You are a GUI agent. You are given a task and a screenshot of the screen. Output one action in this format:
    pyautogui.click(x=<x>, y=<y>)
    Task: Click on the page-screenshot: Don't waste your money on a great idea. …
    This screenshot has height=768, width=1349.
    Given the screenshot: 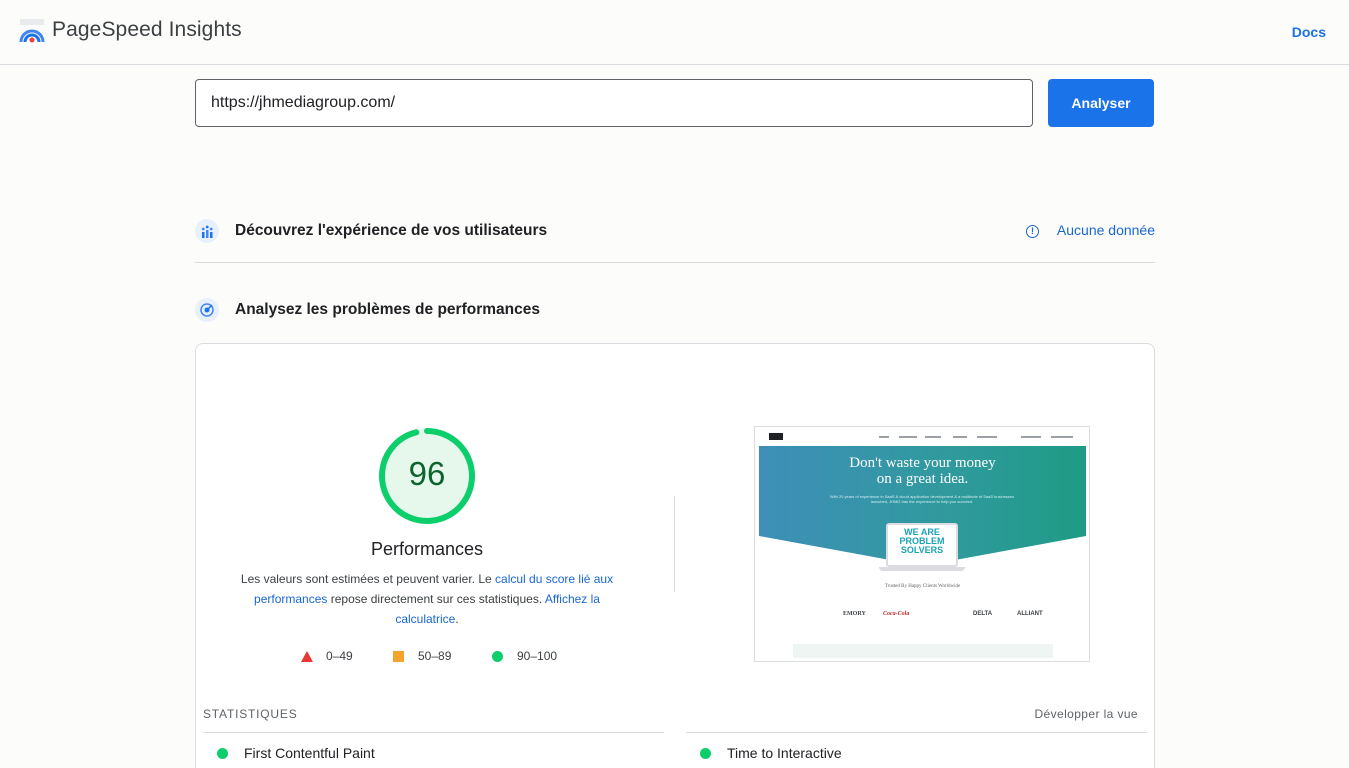 What is the action you would take?
    pyautogui.click(x=922, y=544)
    